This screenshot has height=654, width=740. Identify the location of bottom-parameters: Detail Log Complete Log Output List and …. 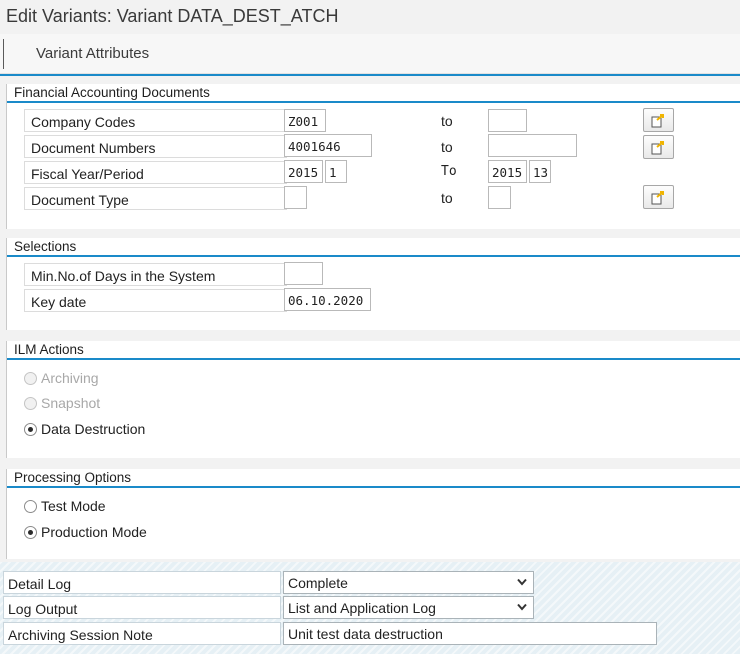
(370, 608).